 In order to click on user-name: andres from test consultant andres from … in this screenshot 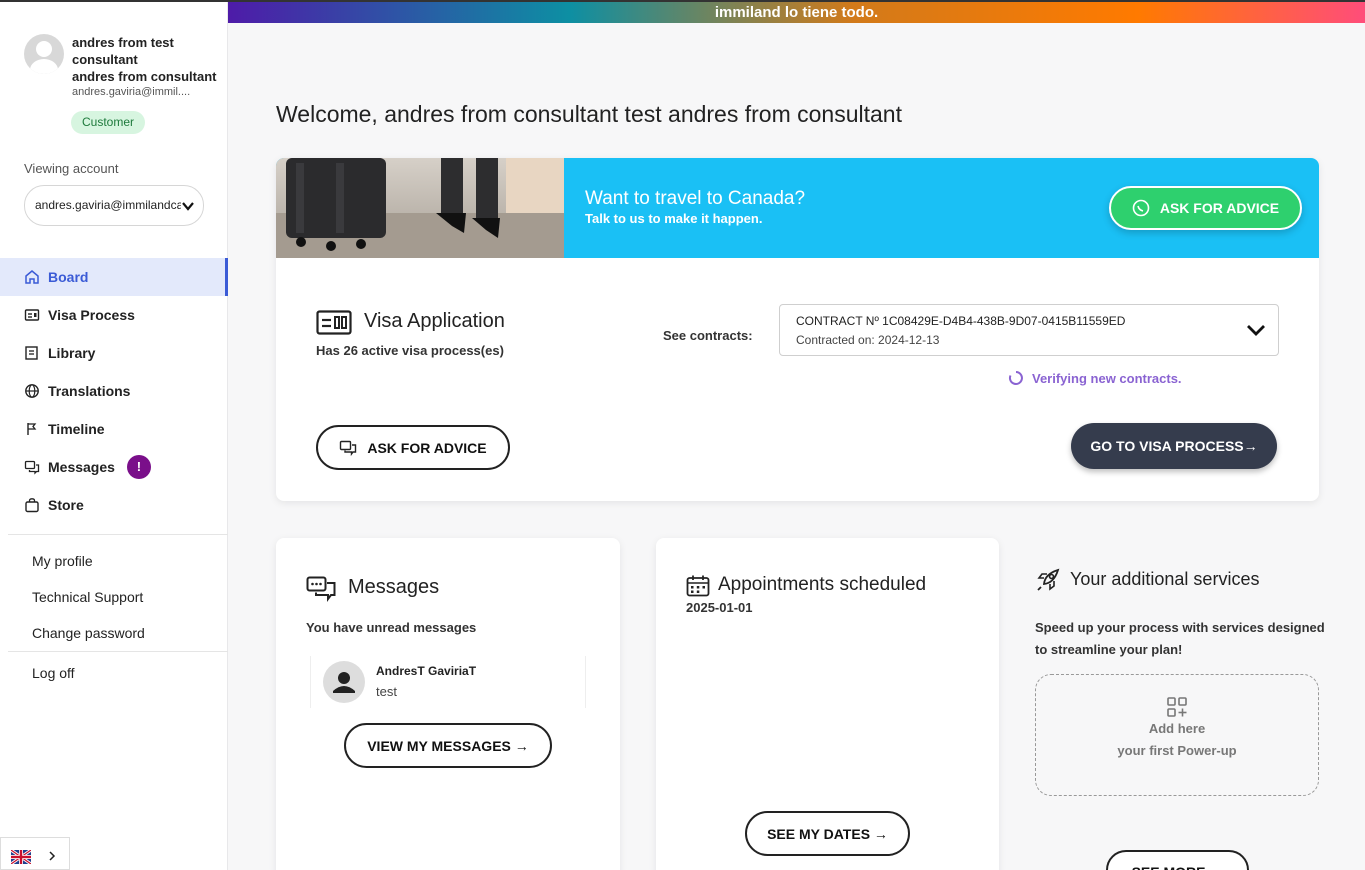, I will do `click(144, 59)`.